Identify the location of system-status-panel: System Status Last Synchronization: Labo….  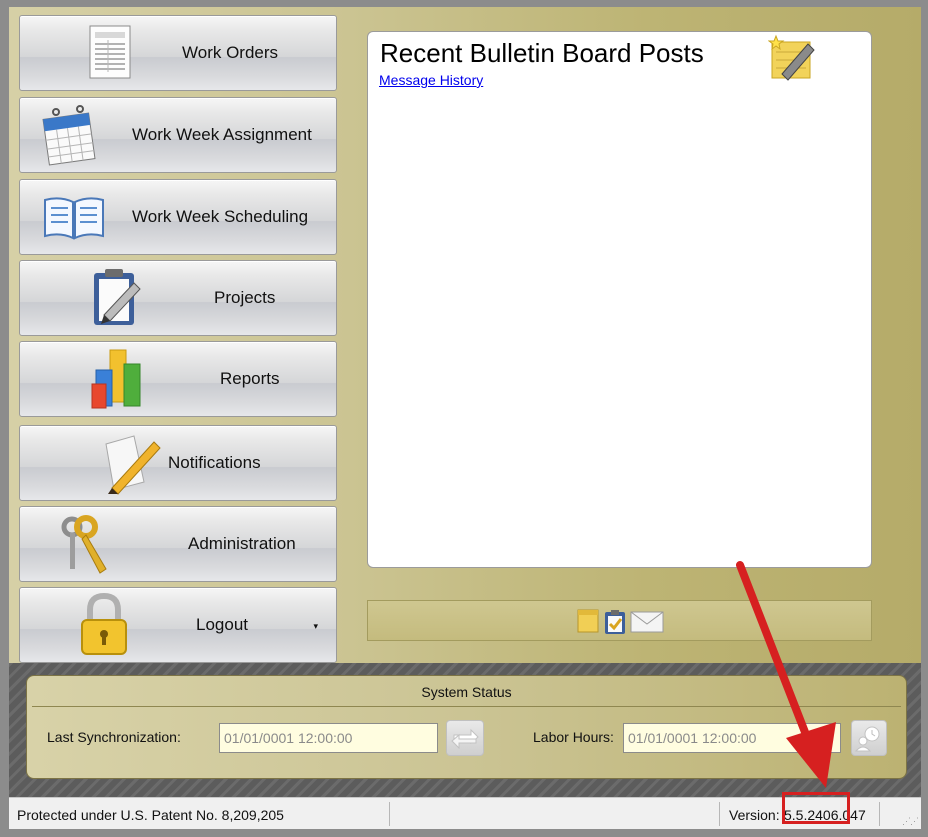
(466, 727).